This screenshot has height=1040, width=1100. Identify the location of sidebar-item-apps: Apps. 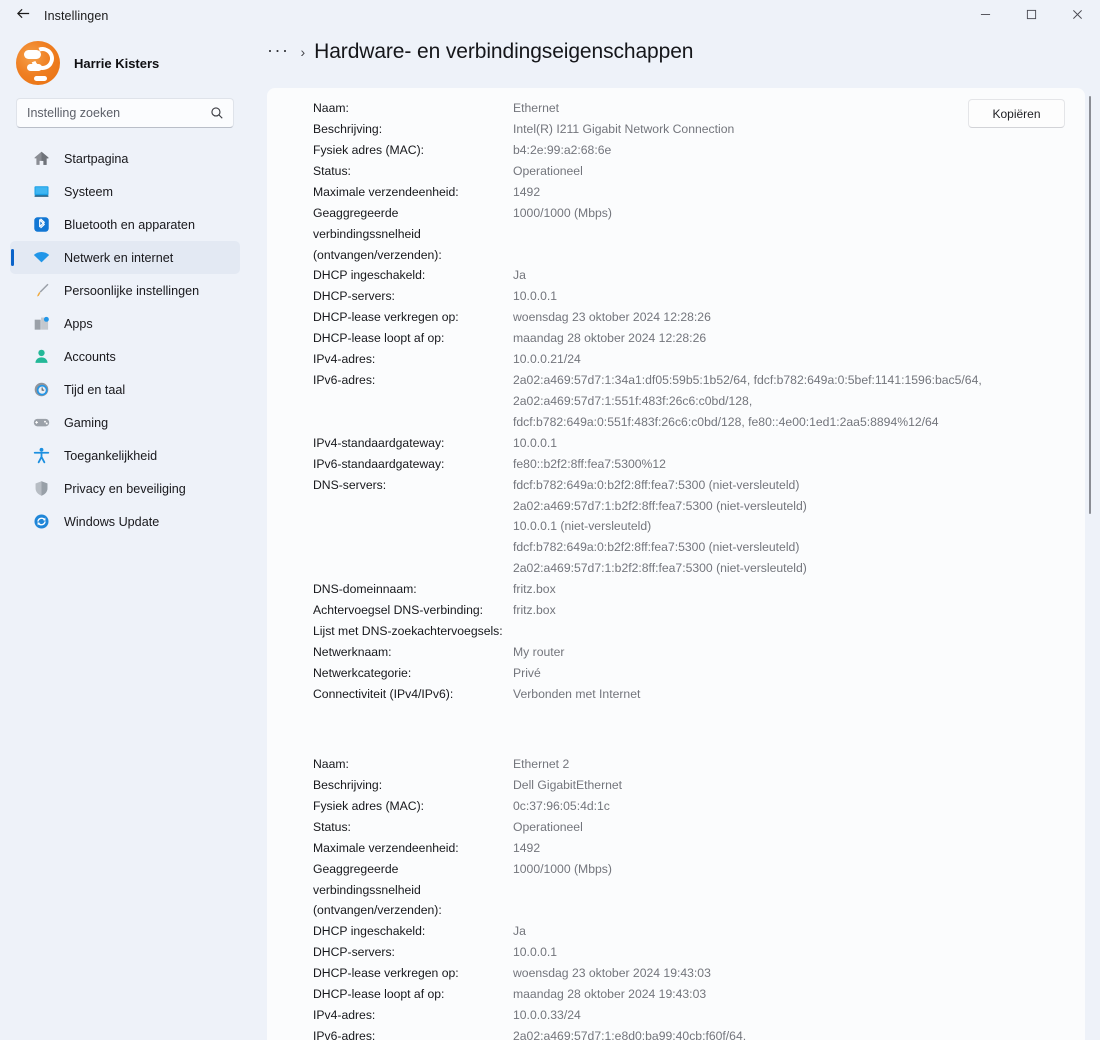
(125, 323).